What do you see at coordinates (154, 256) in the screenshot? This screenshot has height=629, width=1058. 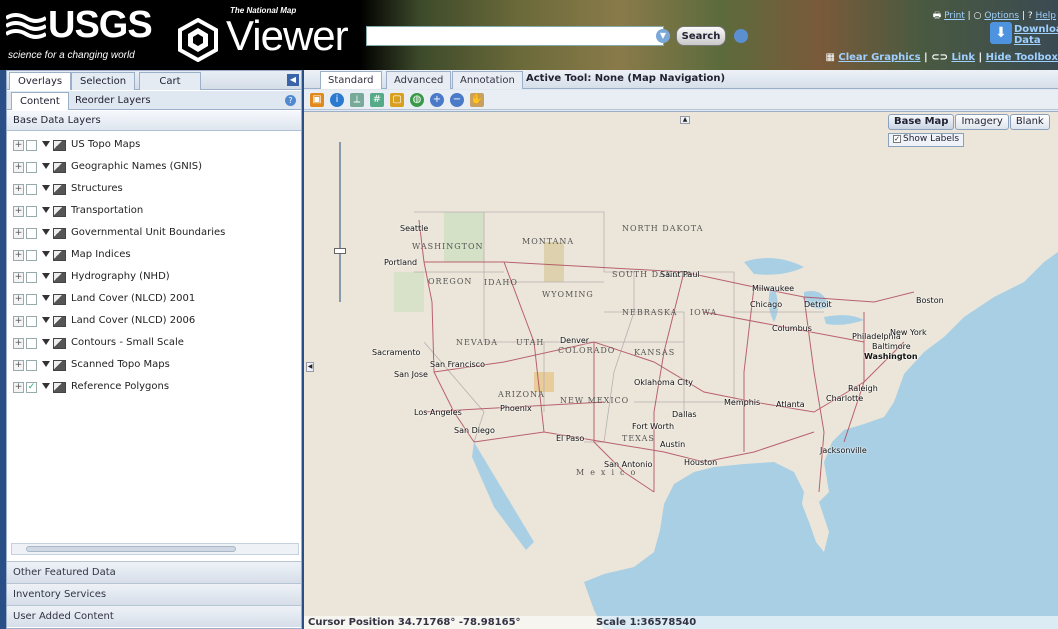 I see `layer-item: + Map Indices` at bounding box center [154, 256].